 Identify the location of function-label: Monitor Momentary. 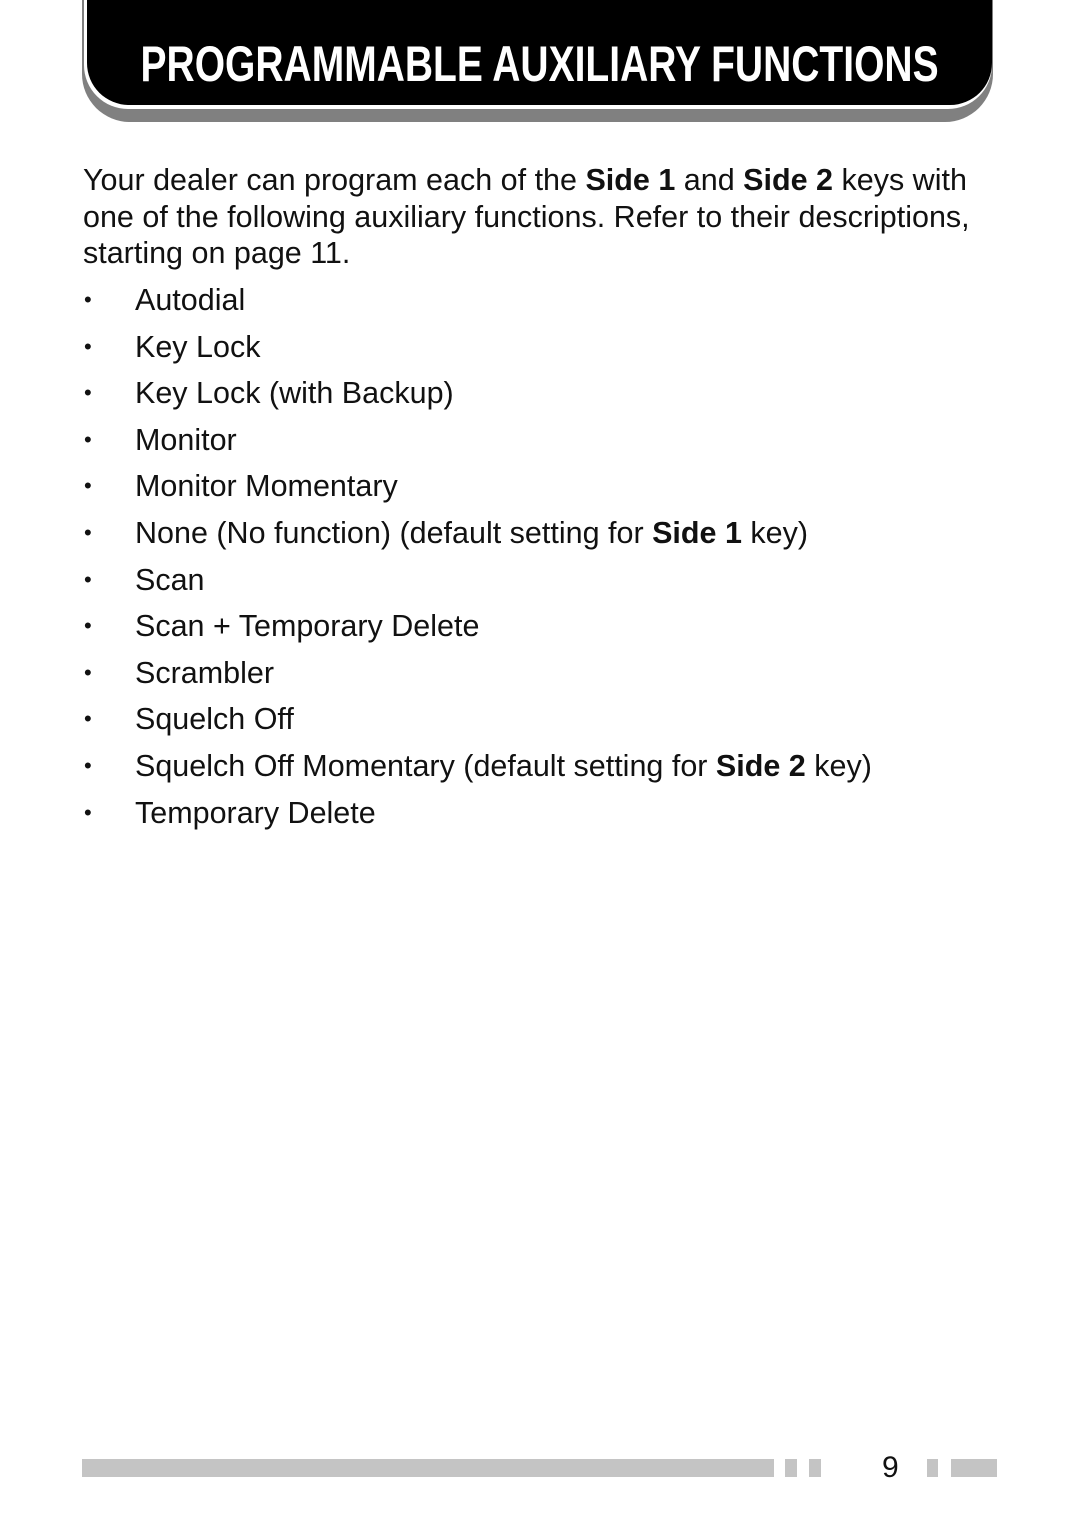
(266, 486).